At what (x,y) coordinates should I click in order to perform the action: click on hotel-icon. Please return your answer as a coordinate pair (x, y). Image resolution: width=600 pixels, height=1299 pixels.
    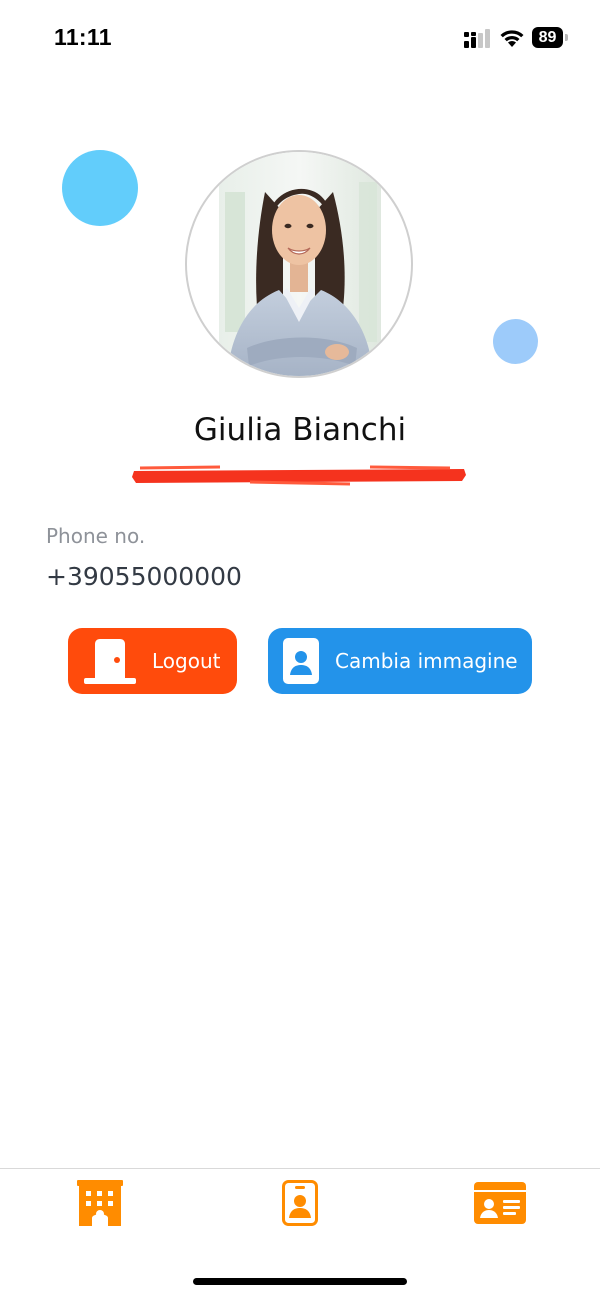
    Looking at the image, I should click on (100, 1203).